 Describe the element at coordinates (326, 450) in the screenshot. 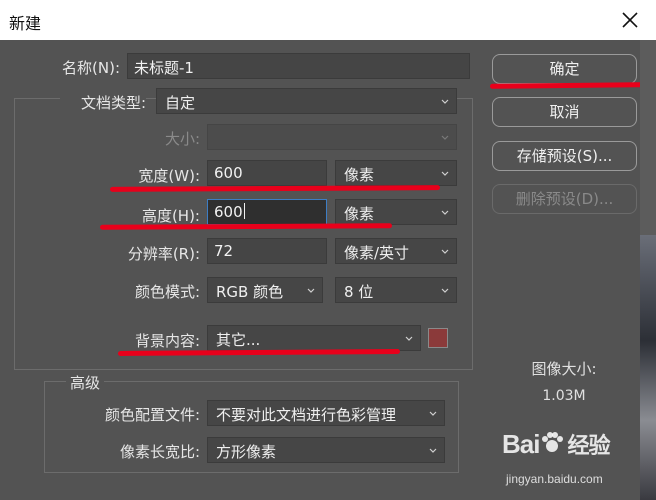

I see `pixel-aspect-select: 方形像素` at that location.